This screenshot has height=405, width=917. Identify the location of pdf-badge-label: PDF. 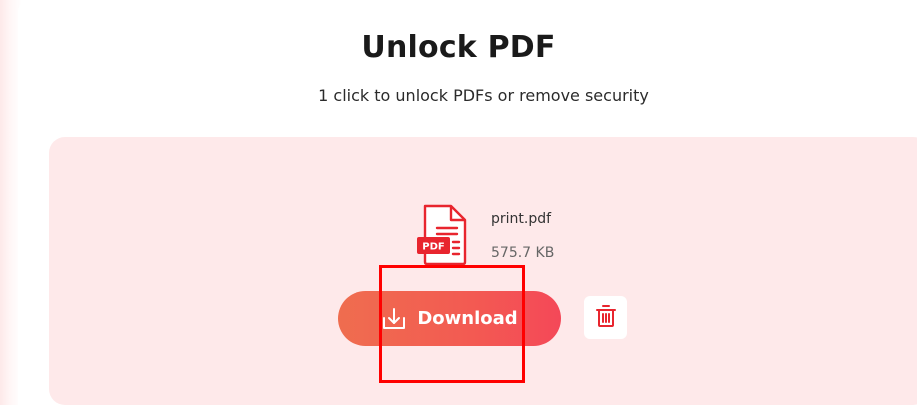
(433, 247).